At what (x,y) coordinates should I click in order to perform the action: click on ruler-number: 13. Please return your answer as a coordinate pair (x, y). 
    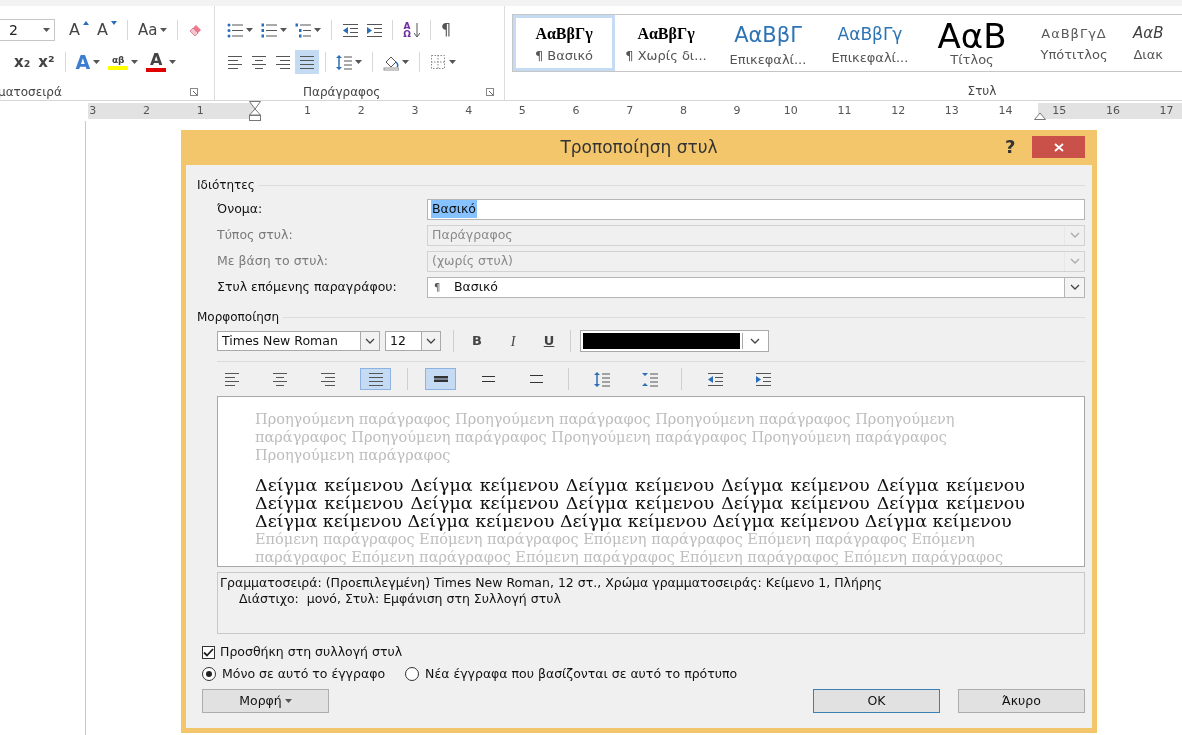
    Looking at the image, I should click on (951, 111).